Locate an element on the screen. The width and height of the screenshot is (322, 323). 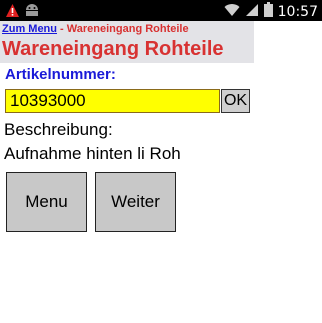
description-value: Aufnahme hinten li Roh is located at coordinates (92, 153).